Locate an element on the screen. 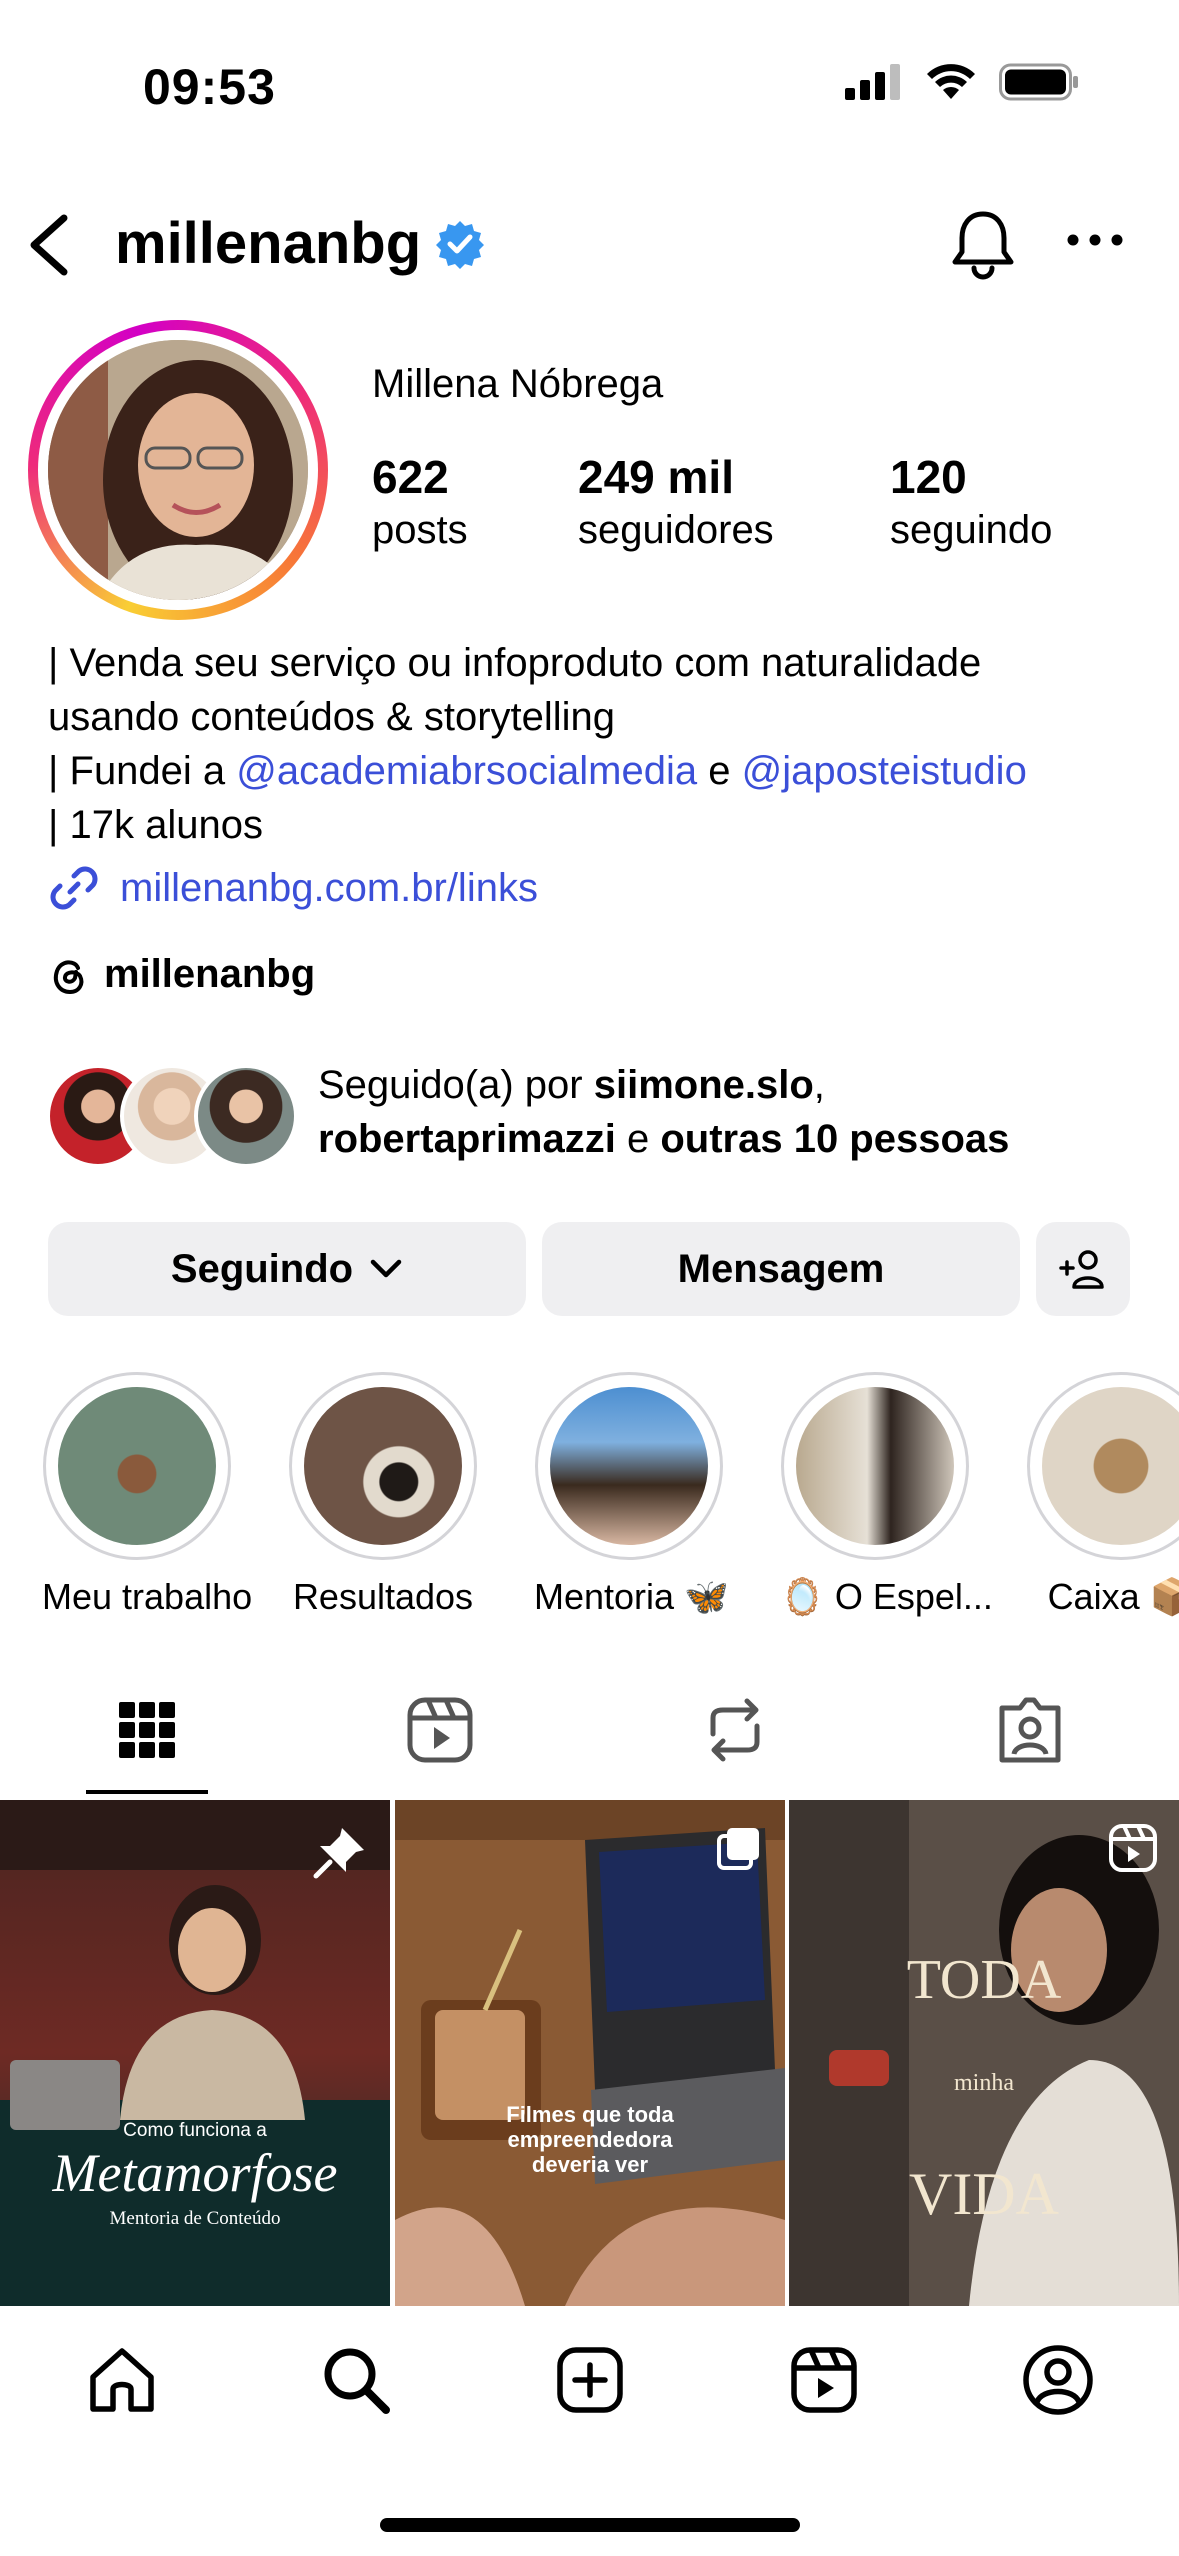  mutual-user: siimone.slo is located at coordinates (703, 1085).